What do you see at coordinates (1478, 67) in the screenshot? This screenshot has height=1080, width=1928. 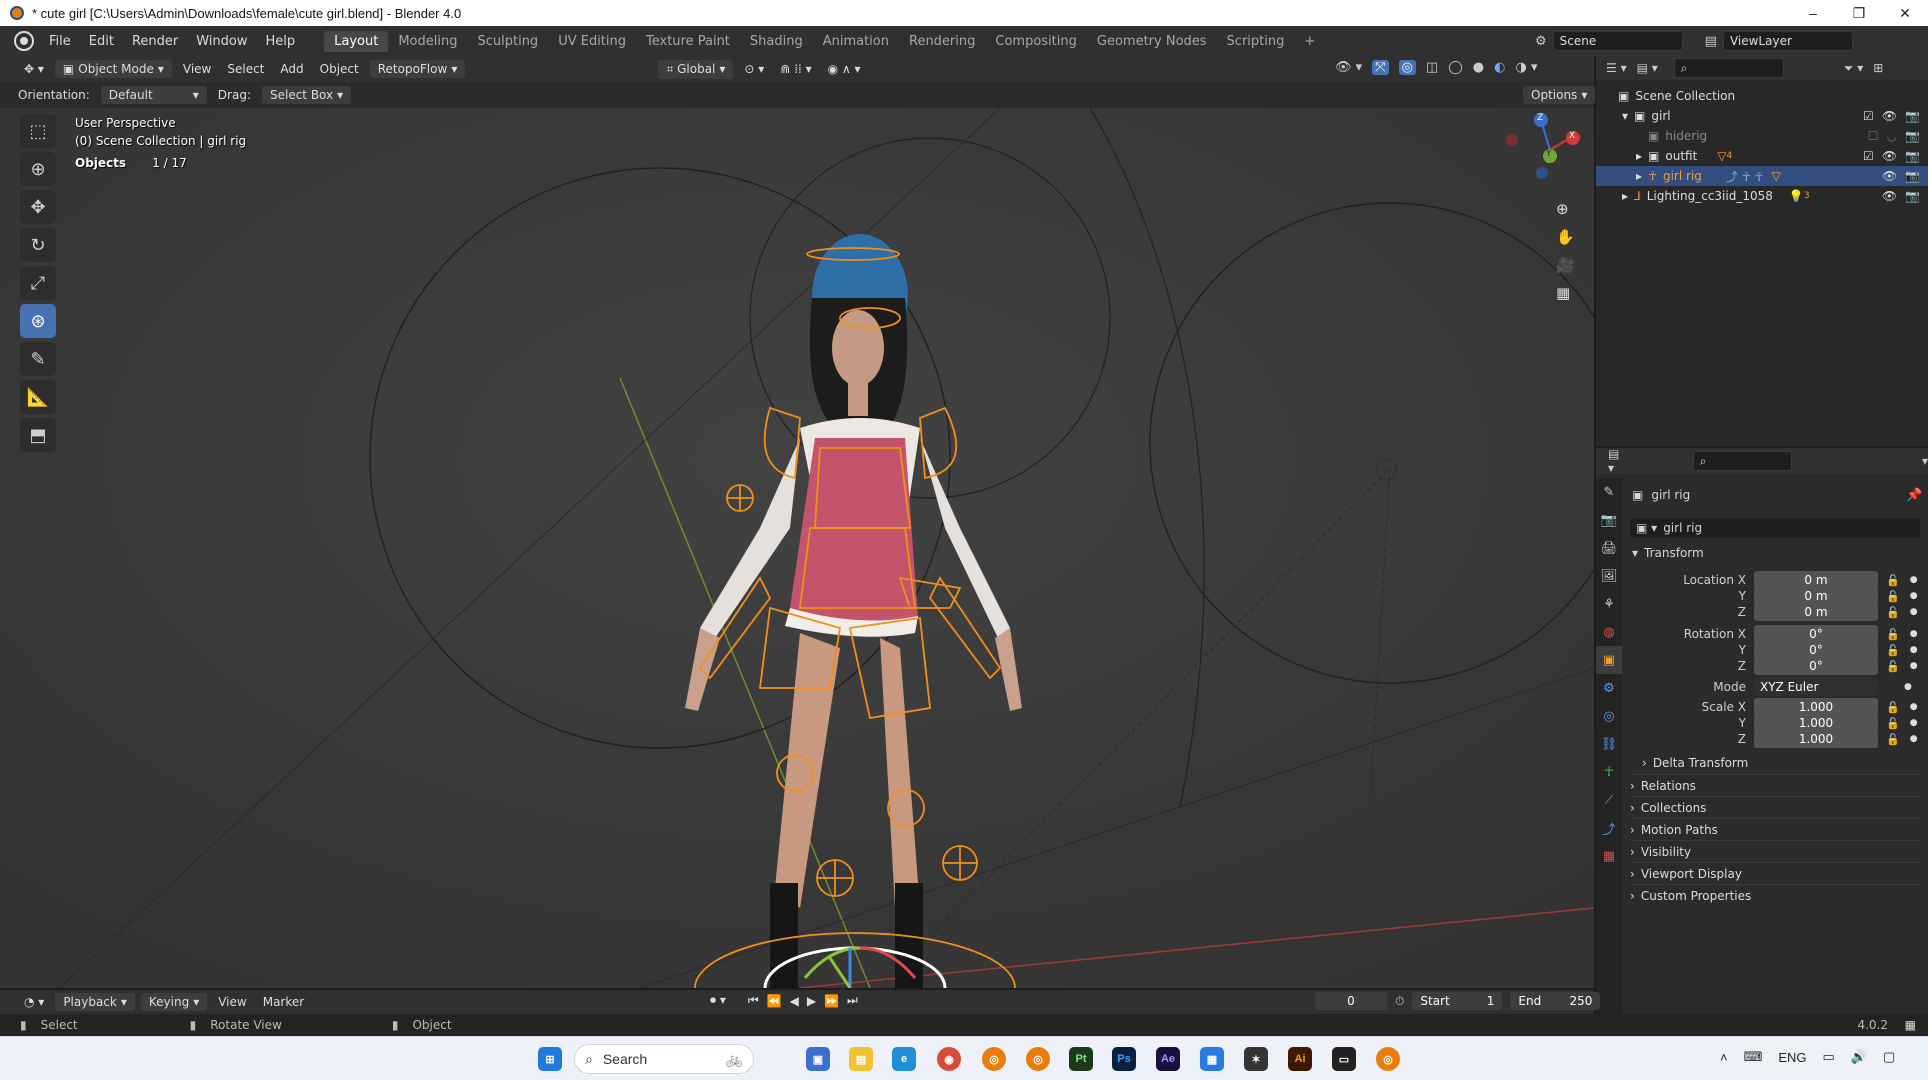 I see `solid-shading-icon: ●` at bounding box center [1478, 67].